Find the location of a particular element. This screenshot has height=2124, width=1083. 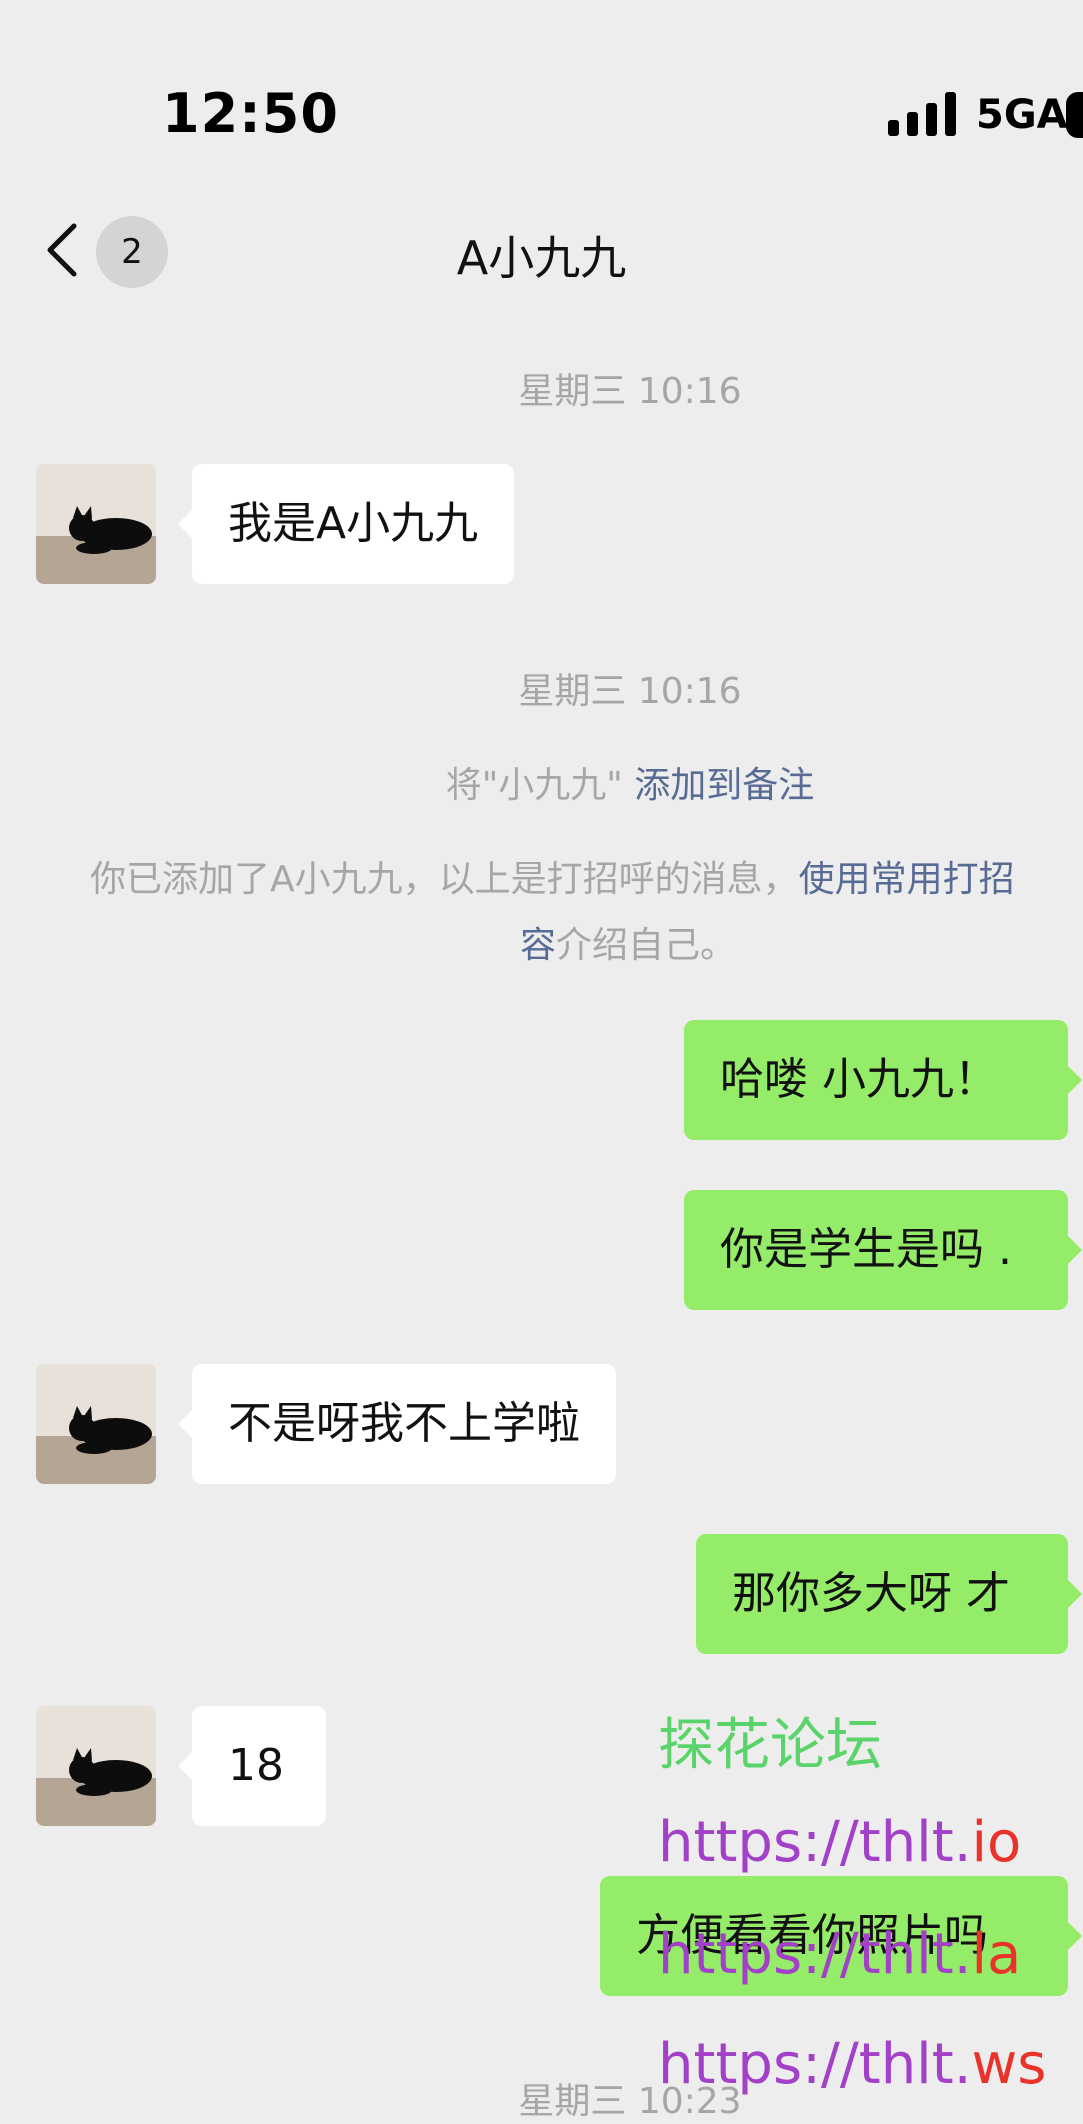

message-text: 哈喽 小九九！ is located at coordinates (859, 1079).